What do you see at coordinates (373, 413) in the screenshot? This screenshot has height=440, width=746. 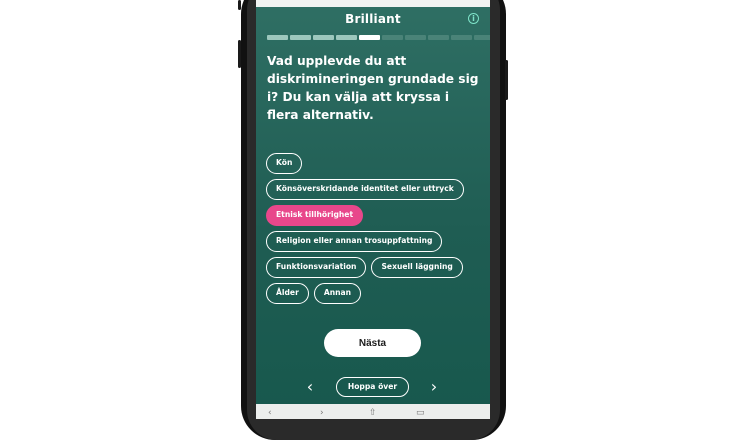 I see `share-icon: ⇧` at bounding box center [373, 413].